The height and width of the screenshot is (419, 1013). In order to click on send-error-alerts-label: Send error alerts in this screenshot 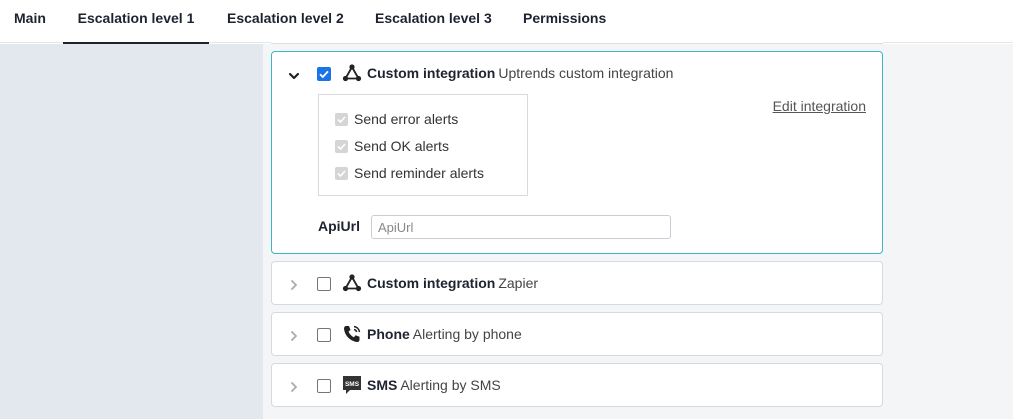, I will do `click(406, 119)`.